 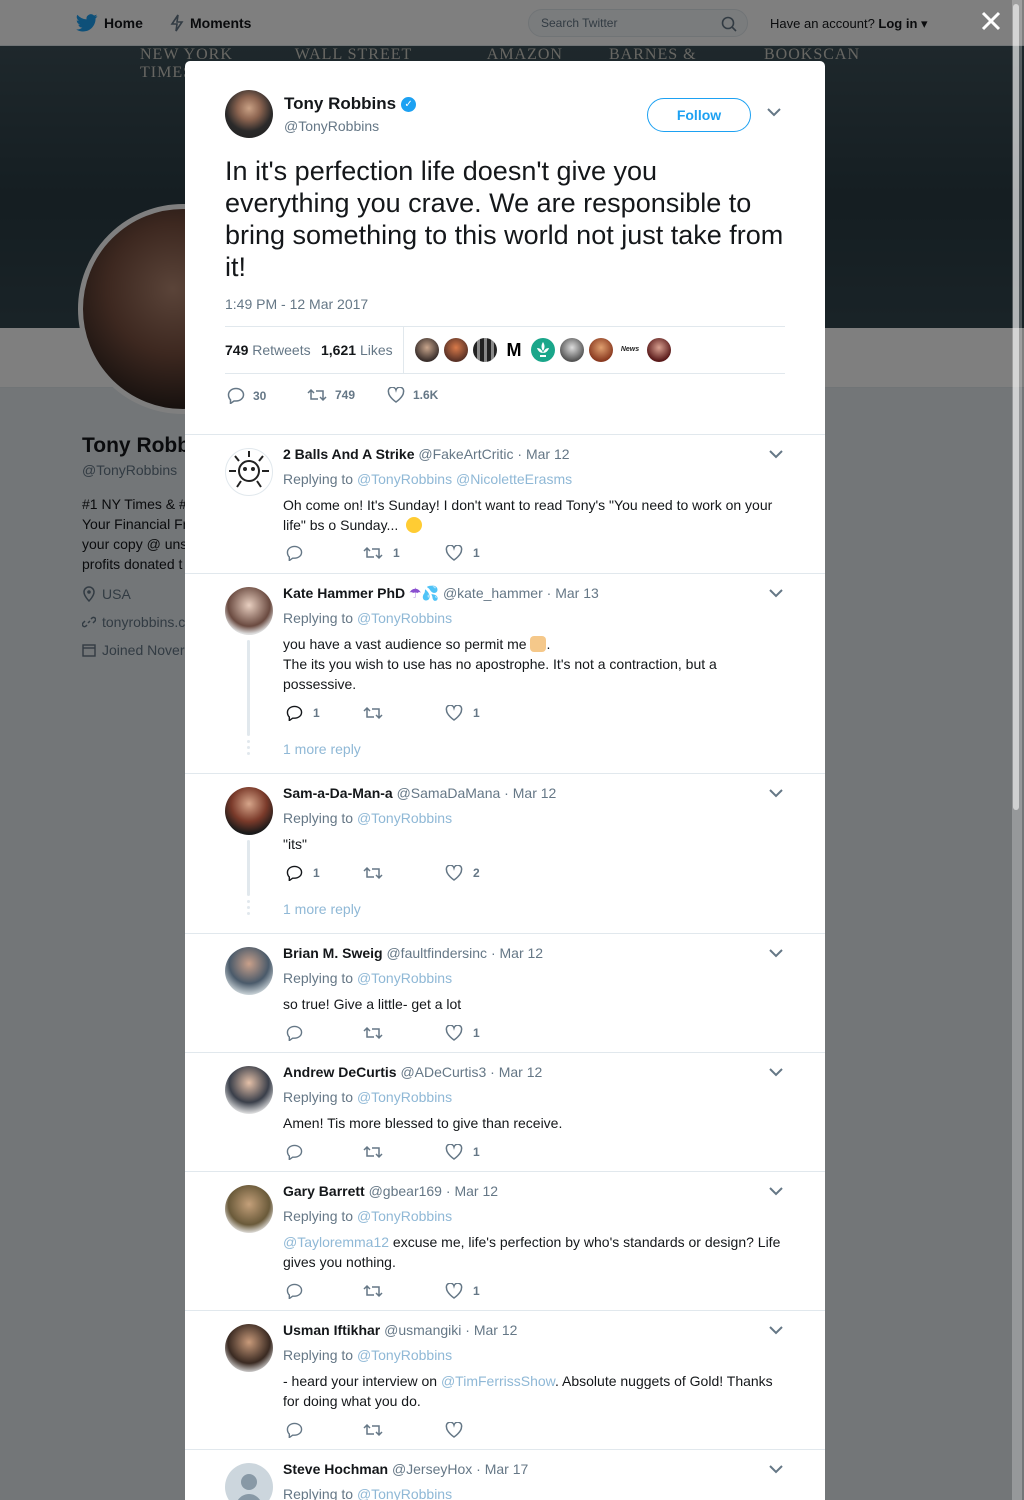 I want to click on mention-link: @Tayloremma12, so click(x=336, y=1242).